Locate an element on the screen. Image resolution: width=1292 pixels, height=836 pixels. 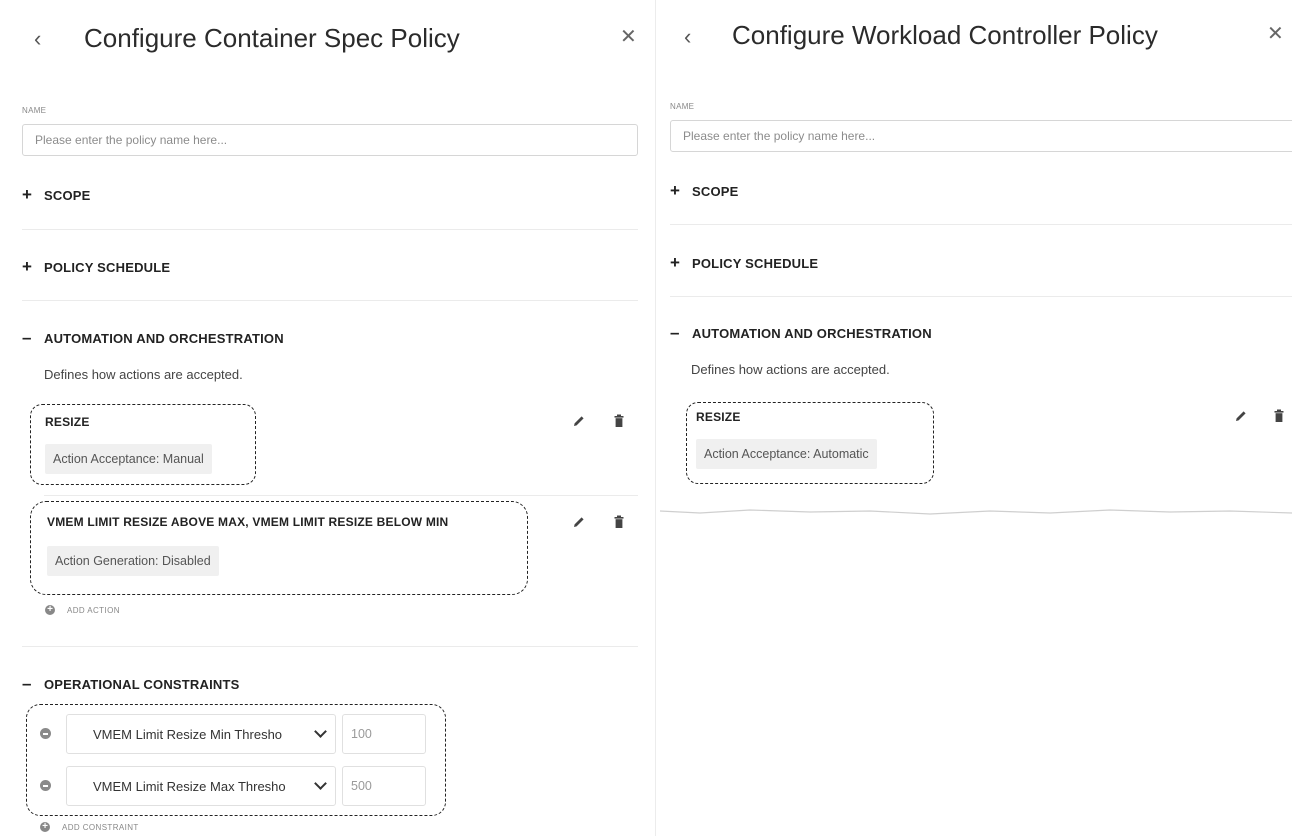
action-setting-chip: Action Acceptance: Automatic is located at coordinates (786, 454).